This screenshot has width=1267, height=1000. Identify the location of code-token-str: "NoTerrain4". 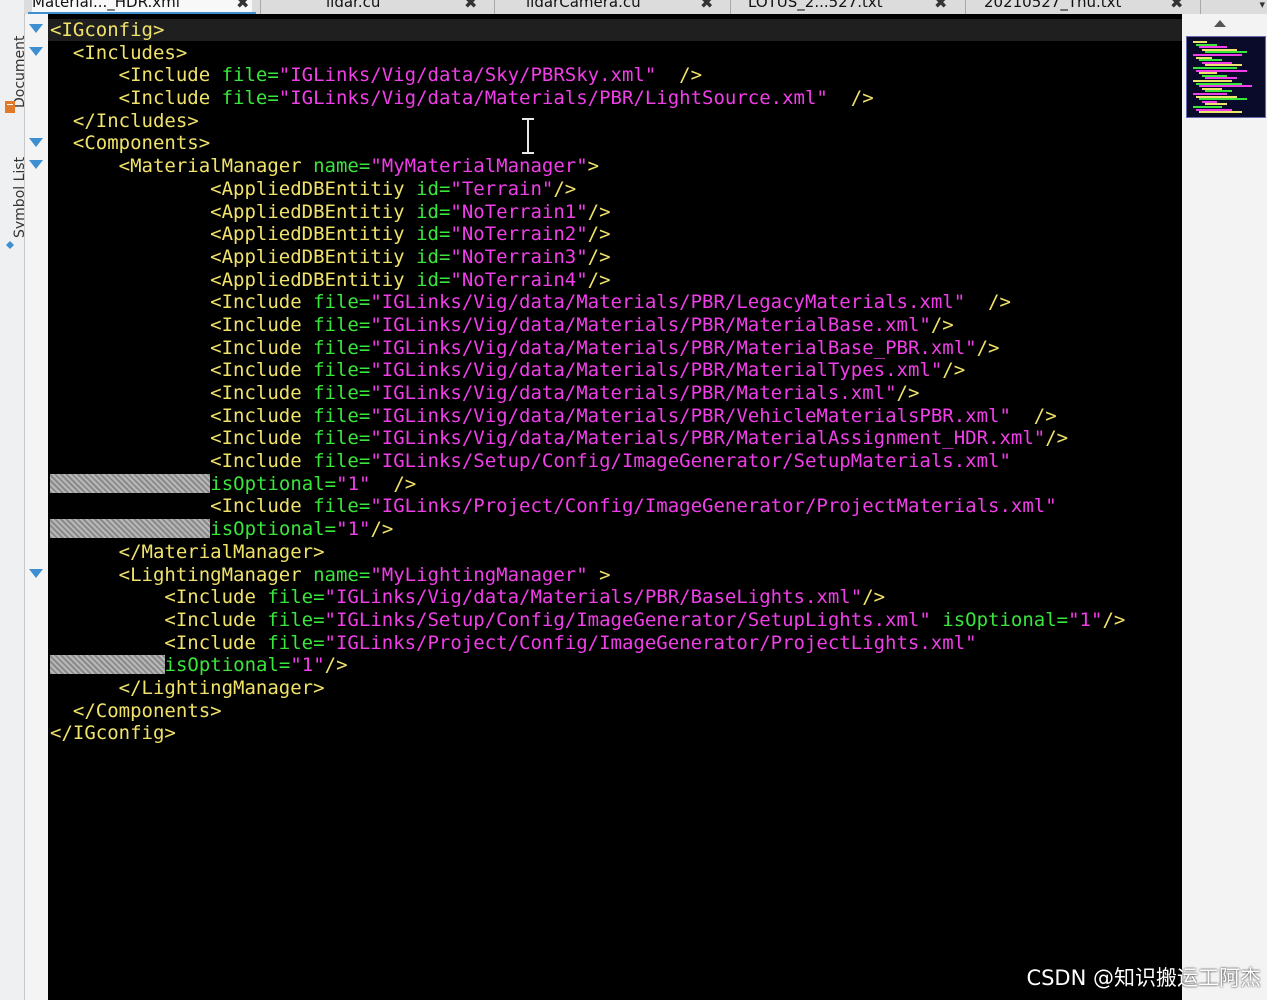
(519, 279).